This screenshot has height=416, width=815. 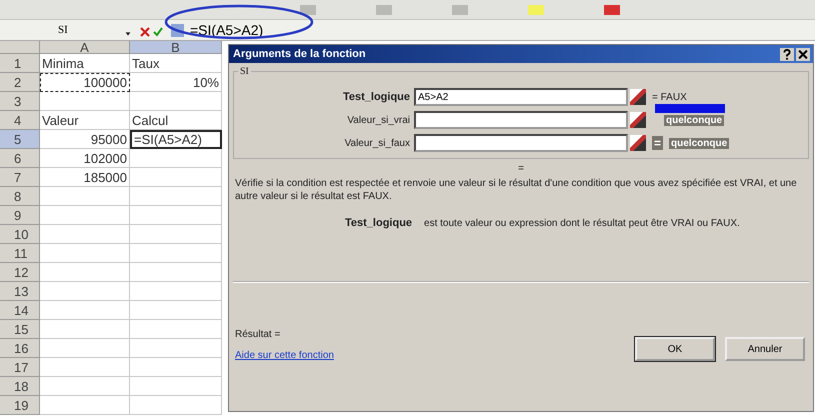 What do you see at coordinates (20, 82) in the screenshot?
I see `row-header: 2` at bounding box center [20, 82].